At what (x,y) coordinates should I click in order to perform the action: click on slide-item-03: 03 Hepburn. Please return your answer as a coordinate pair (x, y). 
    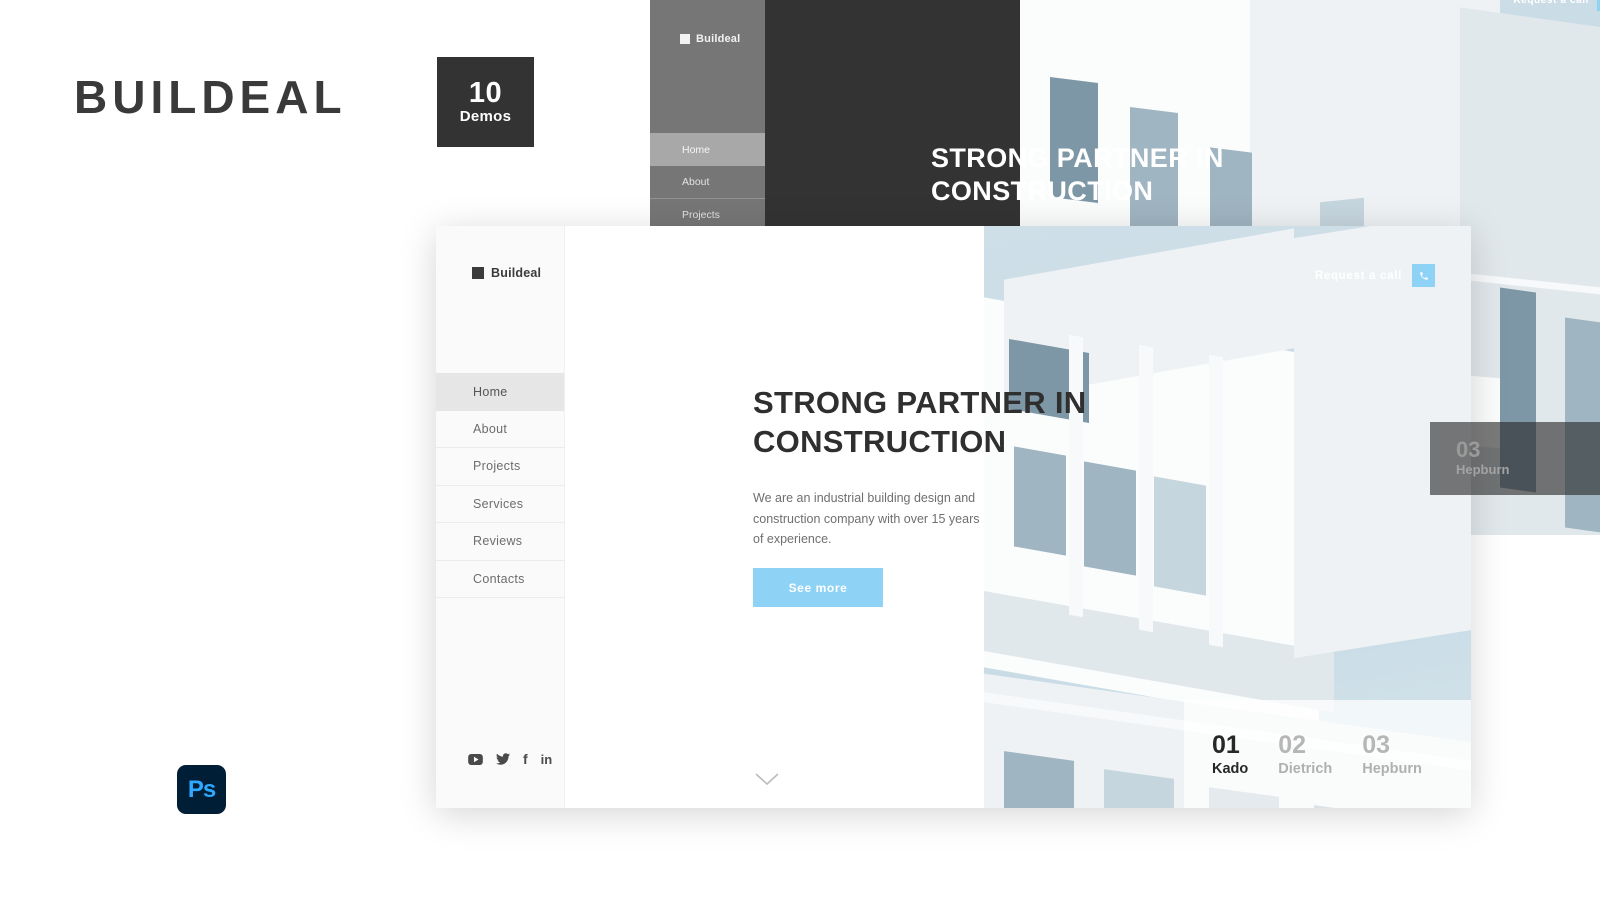
    Looking at the image, I should click on (1392, 754).